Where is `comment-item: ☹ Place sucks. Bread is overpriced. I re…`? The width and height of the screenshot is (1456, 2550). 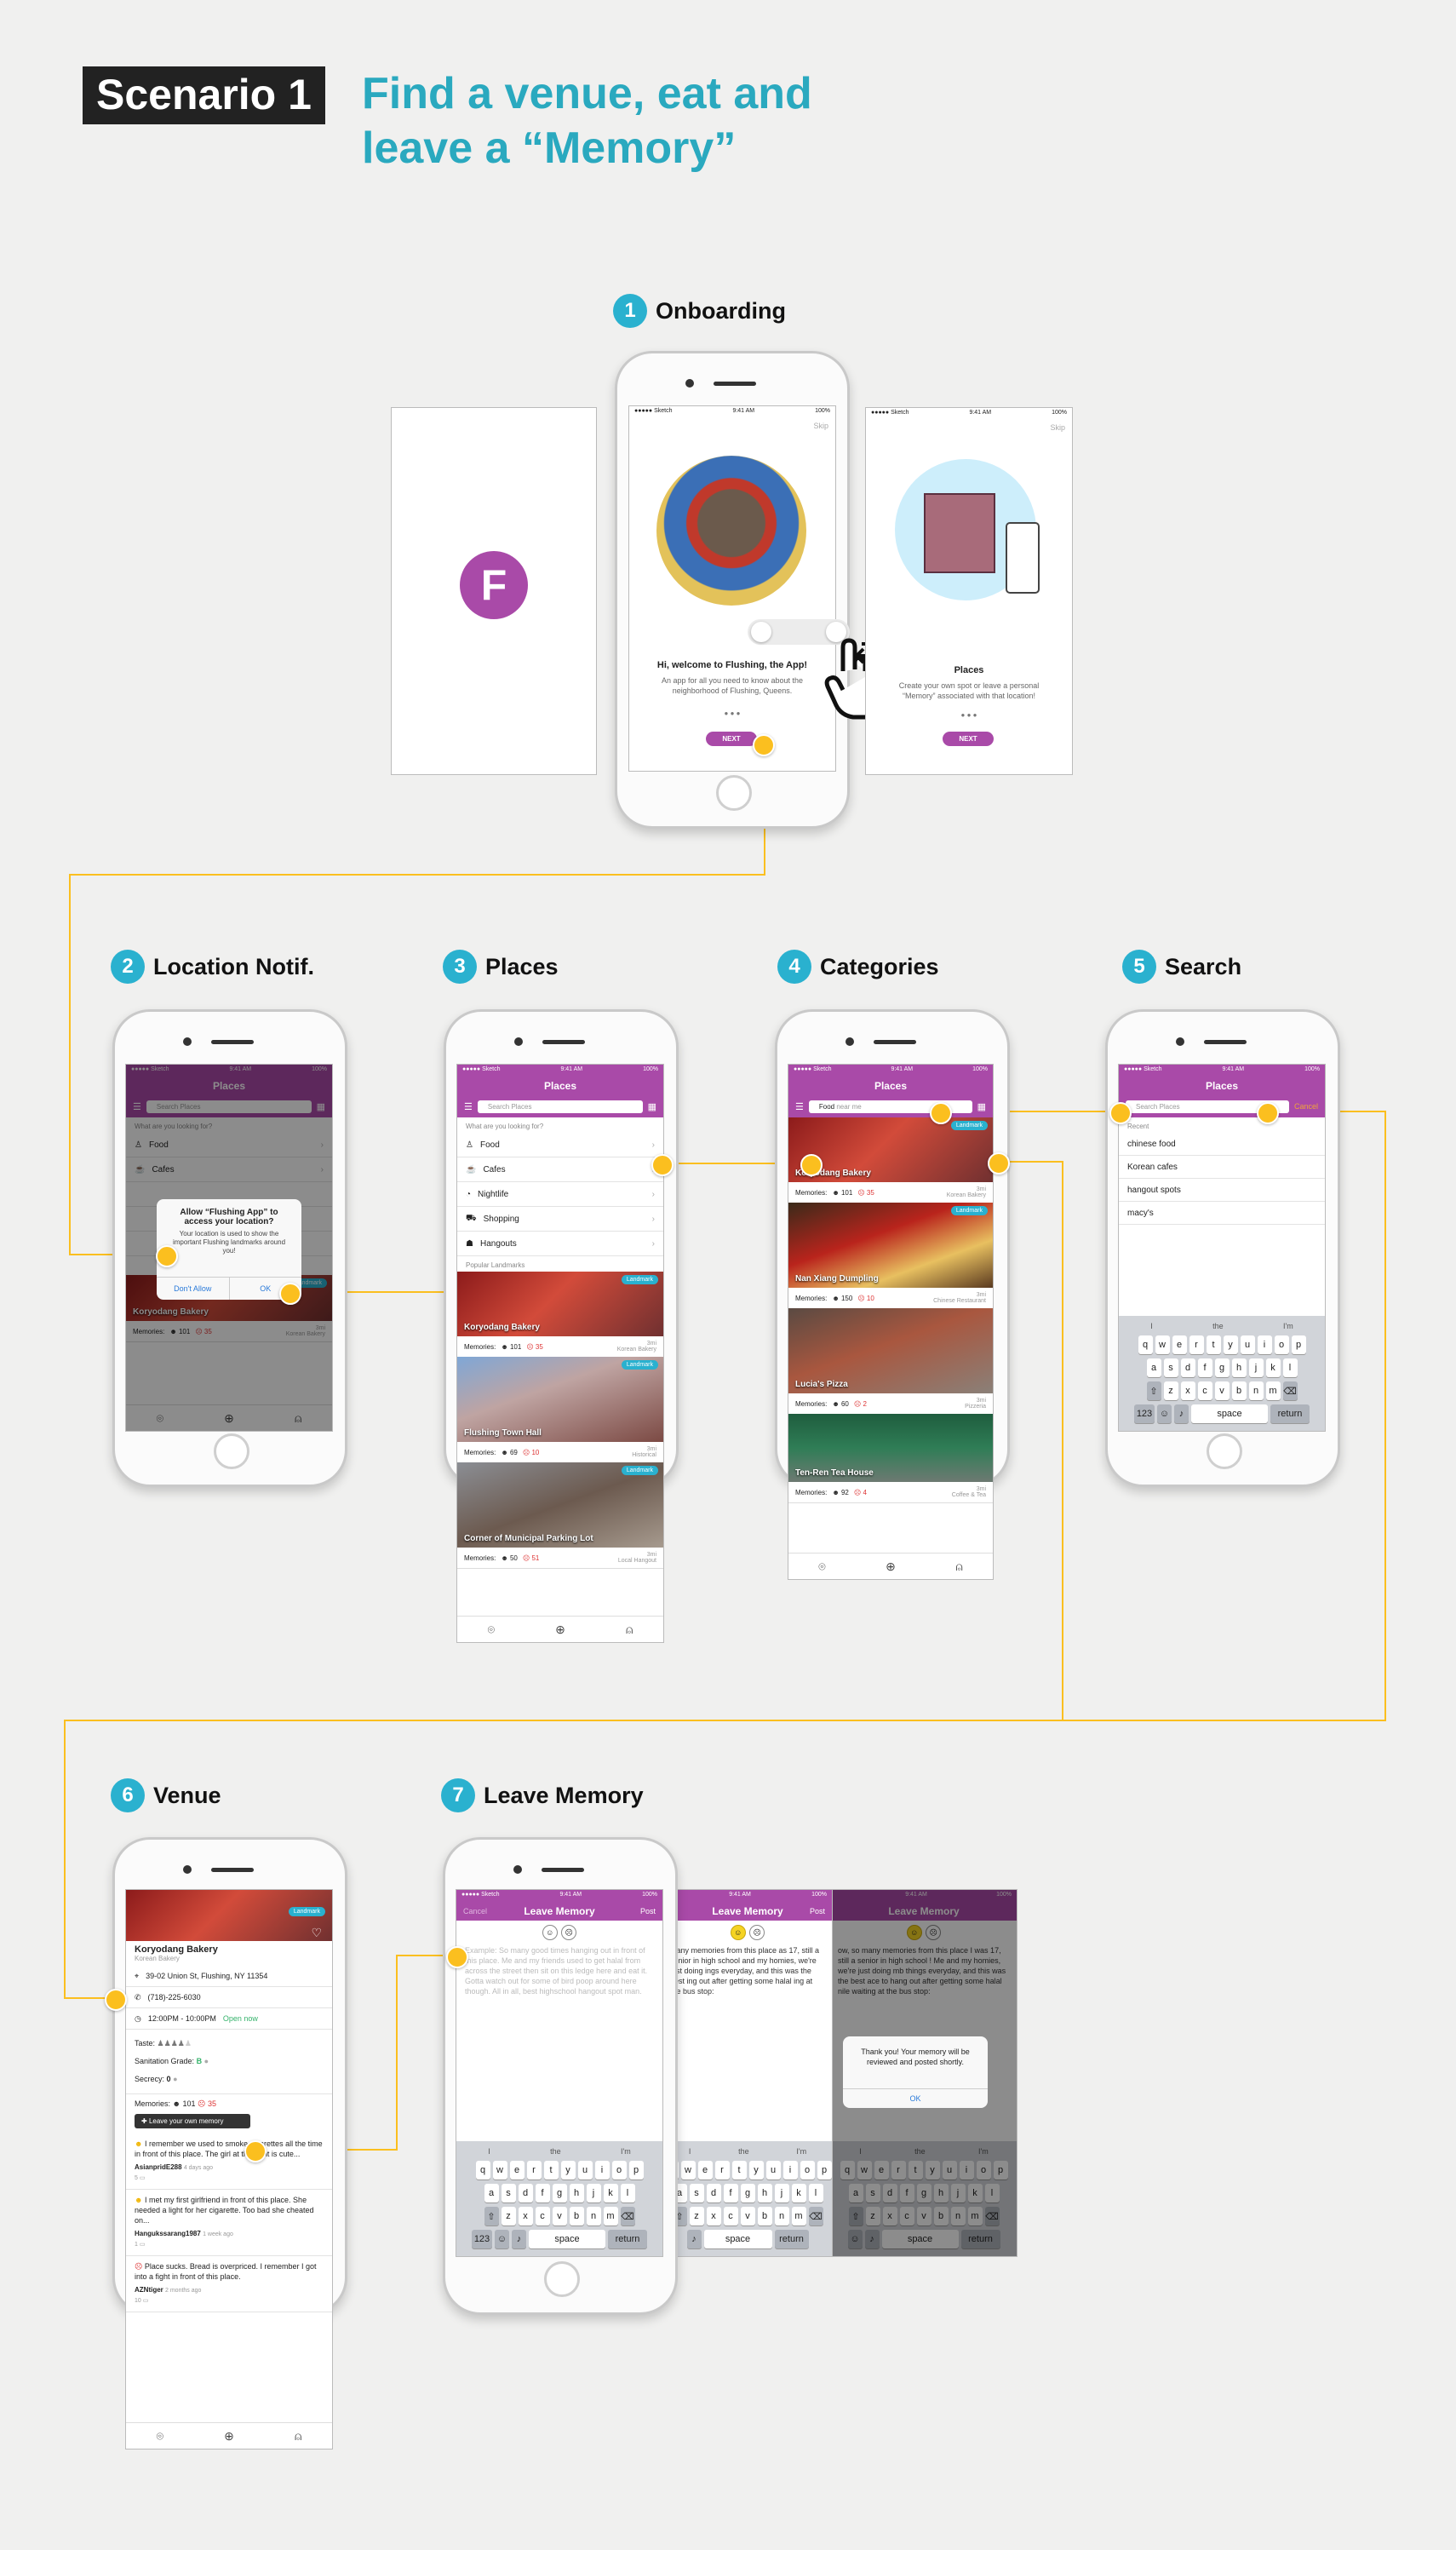 comment-item: ☹ Place sucks. Bread is overpriced. I re… is located at coordinates (229, 2284).